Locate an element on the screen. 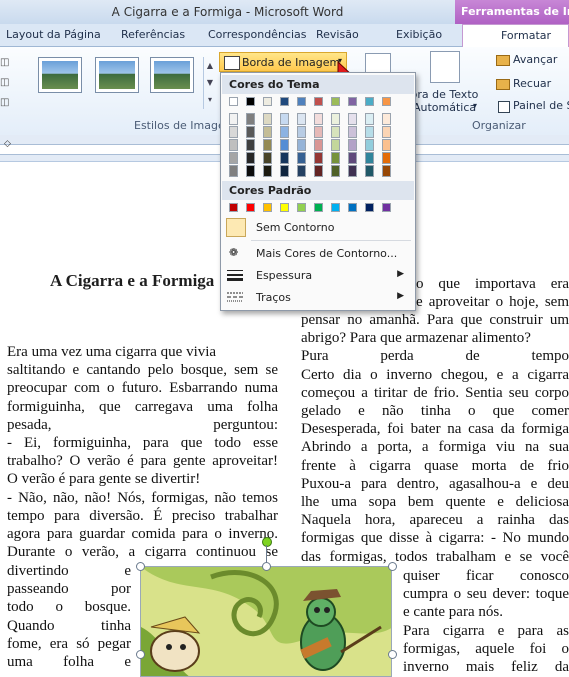 Image resolution: width=569 pixels, height=677 pixels. send-backward-button: Recuar is located at coordinates (532, 83).